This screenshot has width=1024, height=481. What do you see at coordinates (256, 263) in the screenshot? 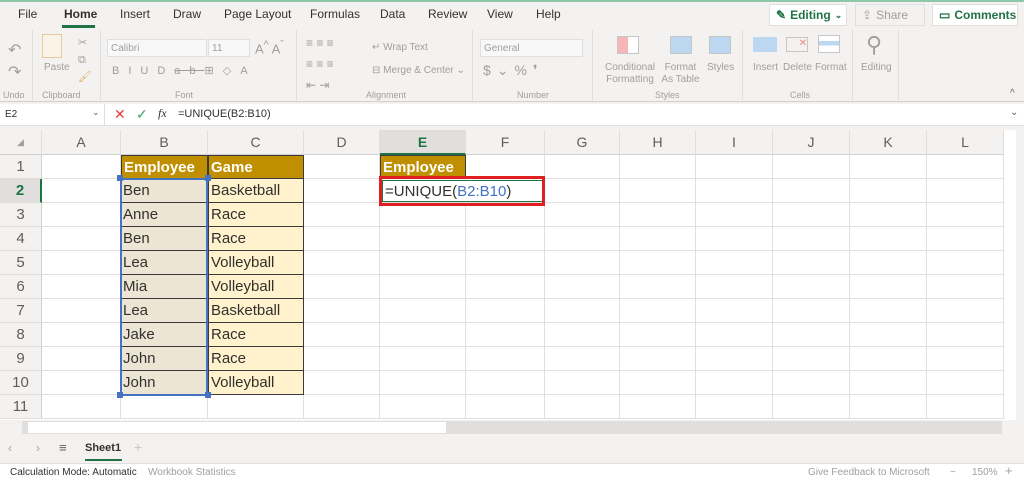
I see `game-cell: Volleyball` at bounding box center [256, 263].